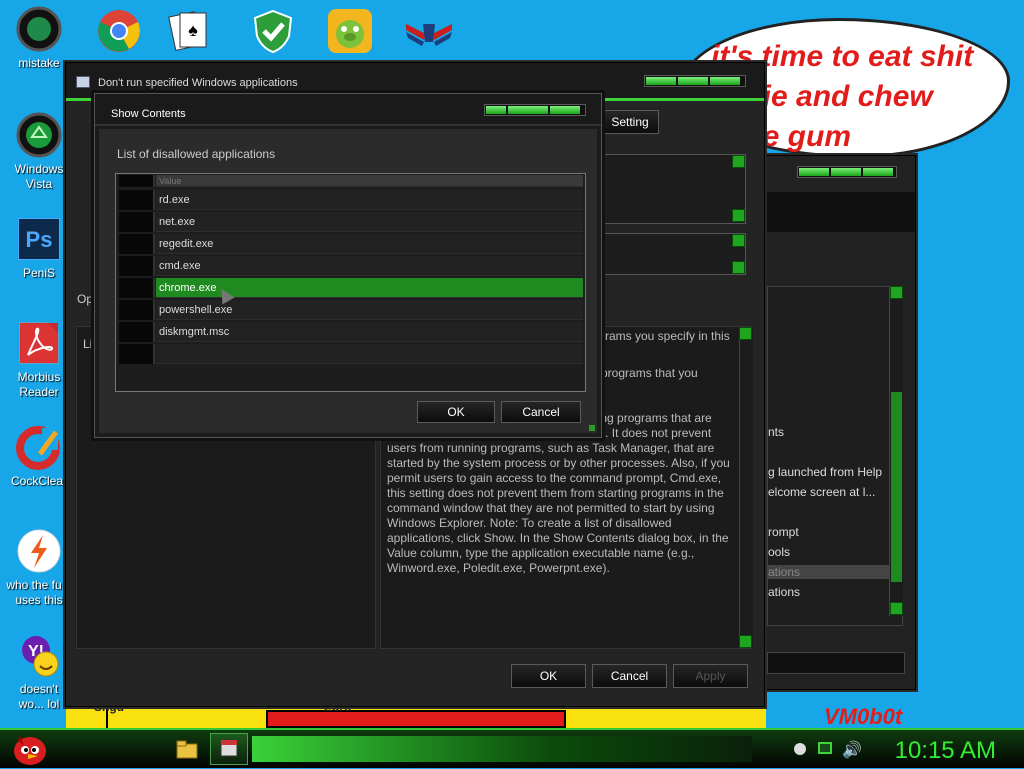 Image resolution: width=1024 pixels, height=769 pixels. I want to click on recycle-bin-icon, so click(39, 135).